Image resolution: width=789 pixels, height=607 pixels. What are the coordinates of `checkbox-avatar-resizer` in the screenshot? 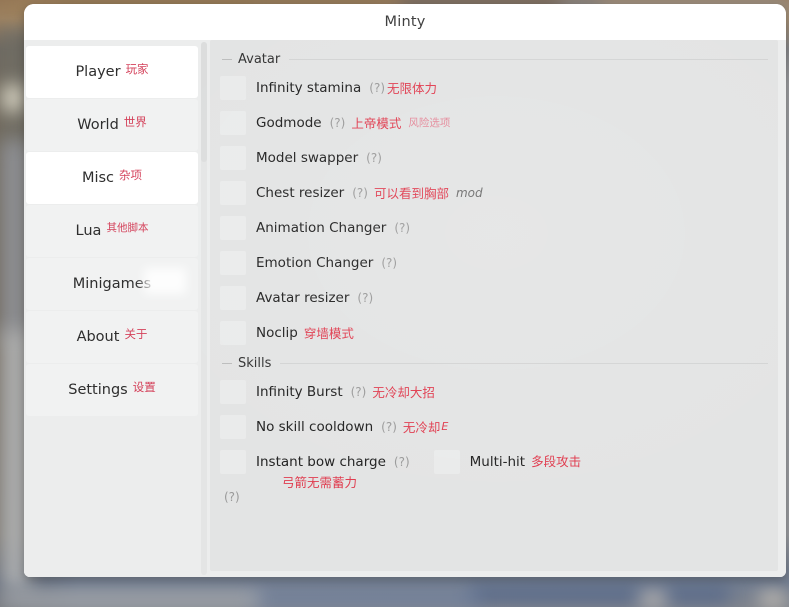 It's located at (233, 297).